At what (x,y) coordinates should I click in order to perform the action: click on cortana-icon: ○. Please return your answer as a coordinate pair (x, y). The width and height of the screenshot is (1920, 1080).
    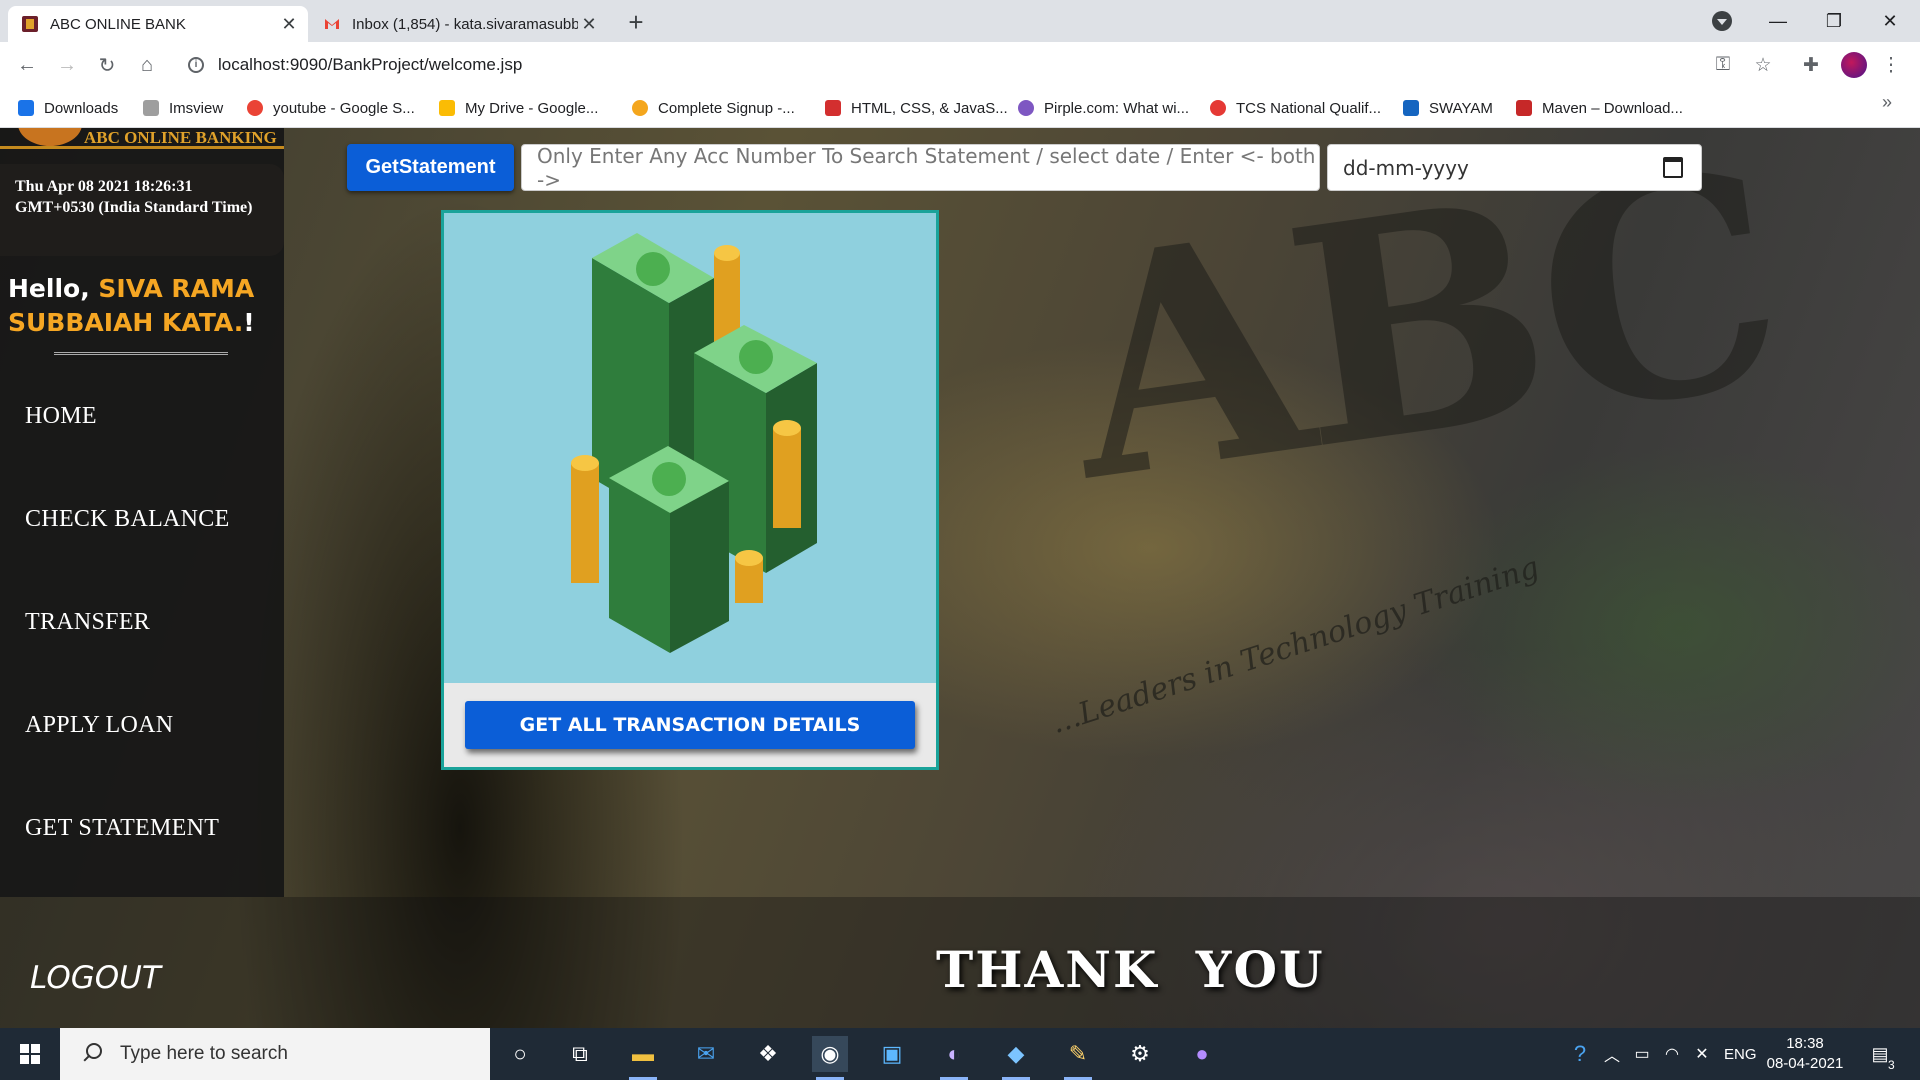
    Looking at the image, I should click on (520, 1054).